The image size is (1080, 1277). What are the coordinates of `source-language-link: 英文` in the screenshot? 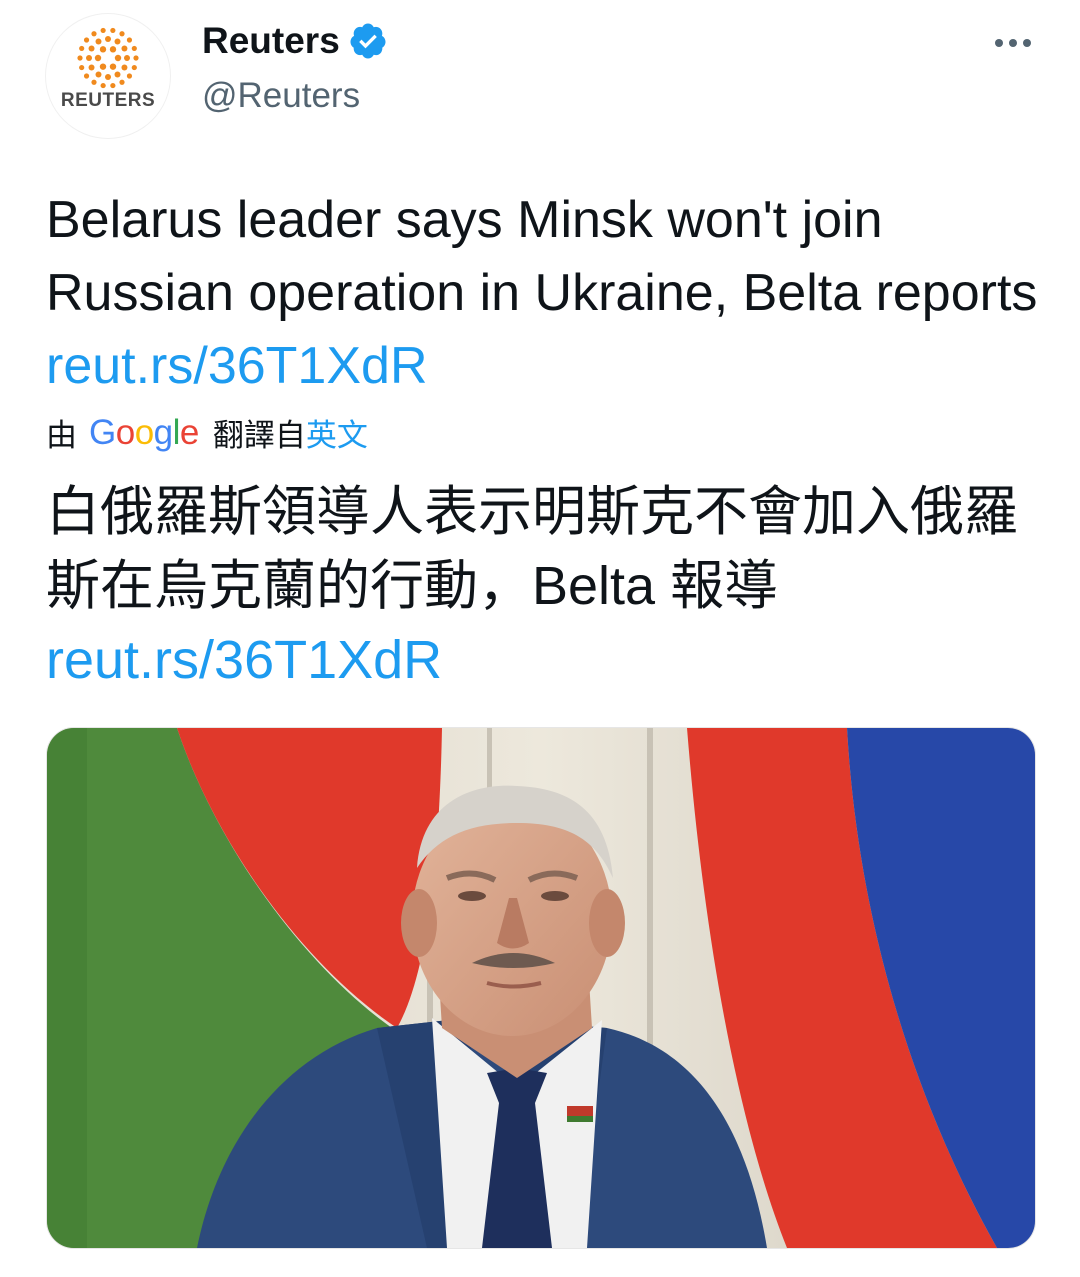 It's located at (337, 432).